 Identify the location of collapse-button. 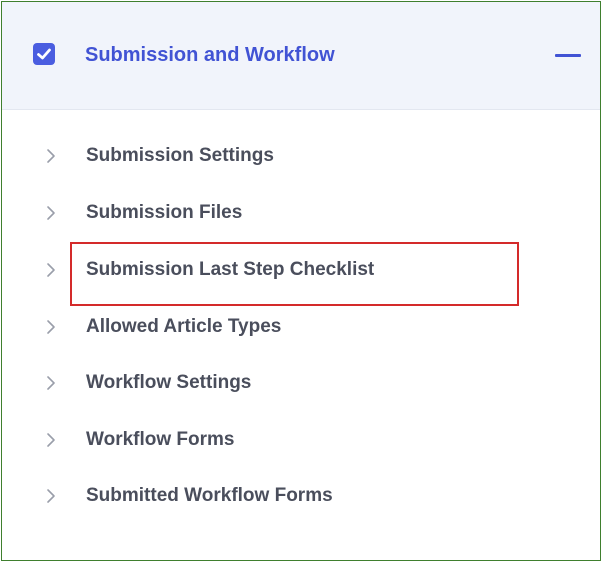
(568, 56).